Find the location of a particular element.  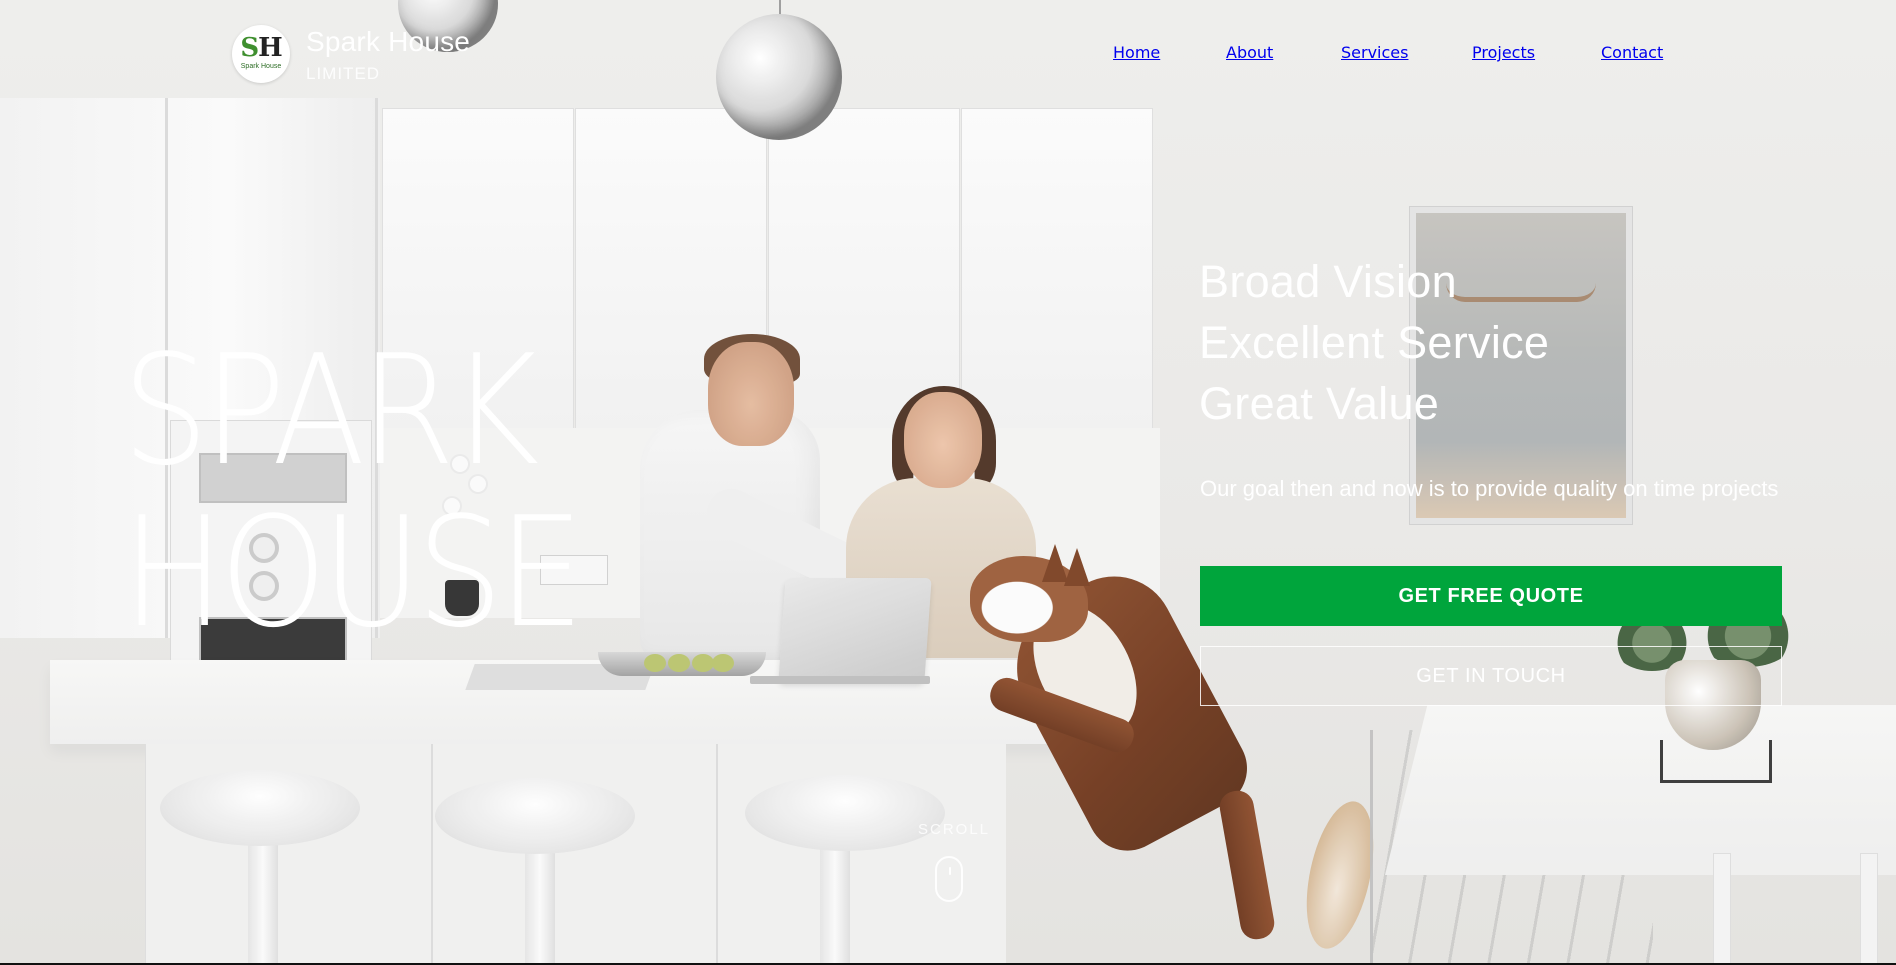

logo-mark: SH is located at coordinates (261, 48).